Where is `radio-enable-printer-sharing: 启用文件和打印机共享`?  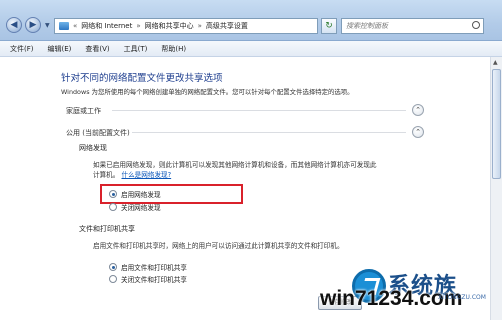
radio-enable-printer-sharing: 启用文件和打印机共享 is located at coordinates (148, 267).